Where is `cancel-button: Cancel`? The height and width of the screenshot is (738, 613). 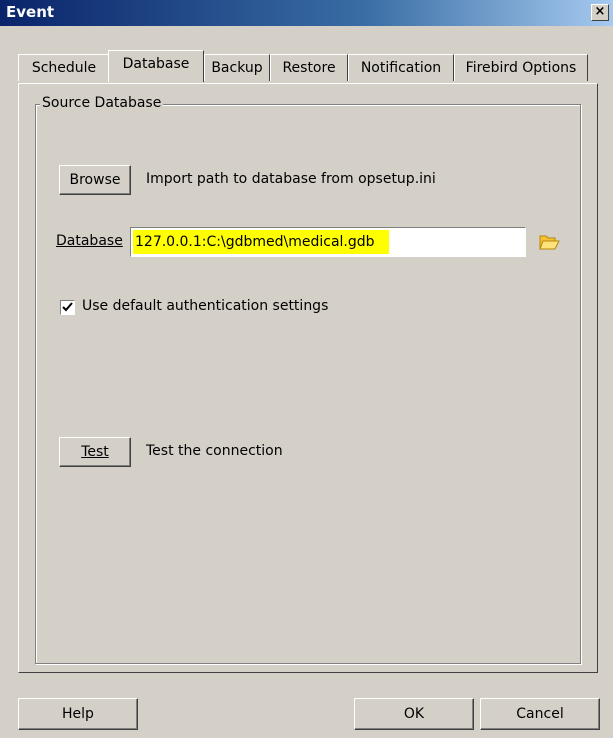 cancel-button: Cancel is located at coordinates (540, 714).